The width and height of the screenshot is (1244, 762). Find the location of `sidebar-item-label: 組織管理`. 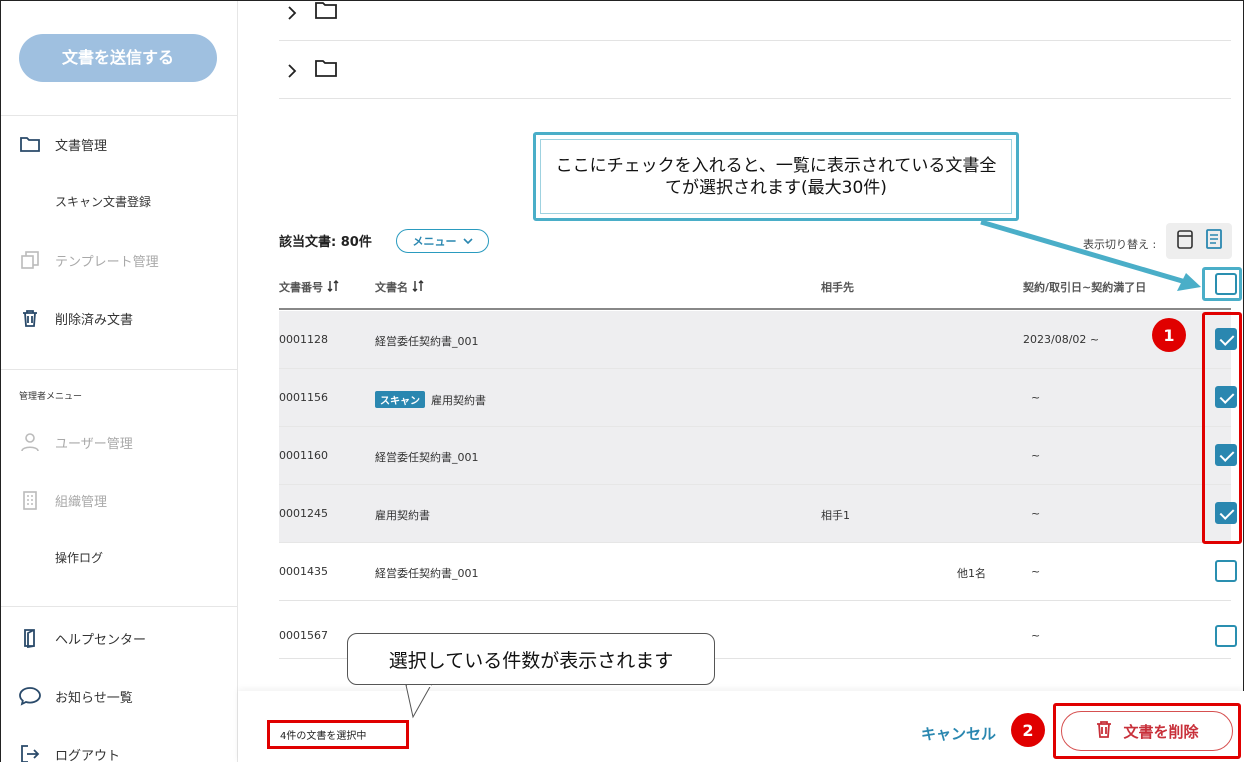

sidebar-item-label: 組織管理 is located at coordinates (81, 502).